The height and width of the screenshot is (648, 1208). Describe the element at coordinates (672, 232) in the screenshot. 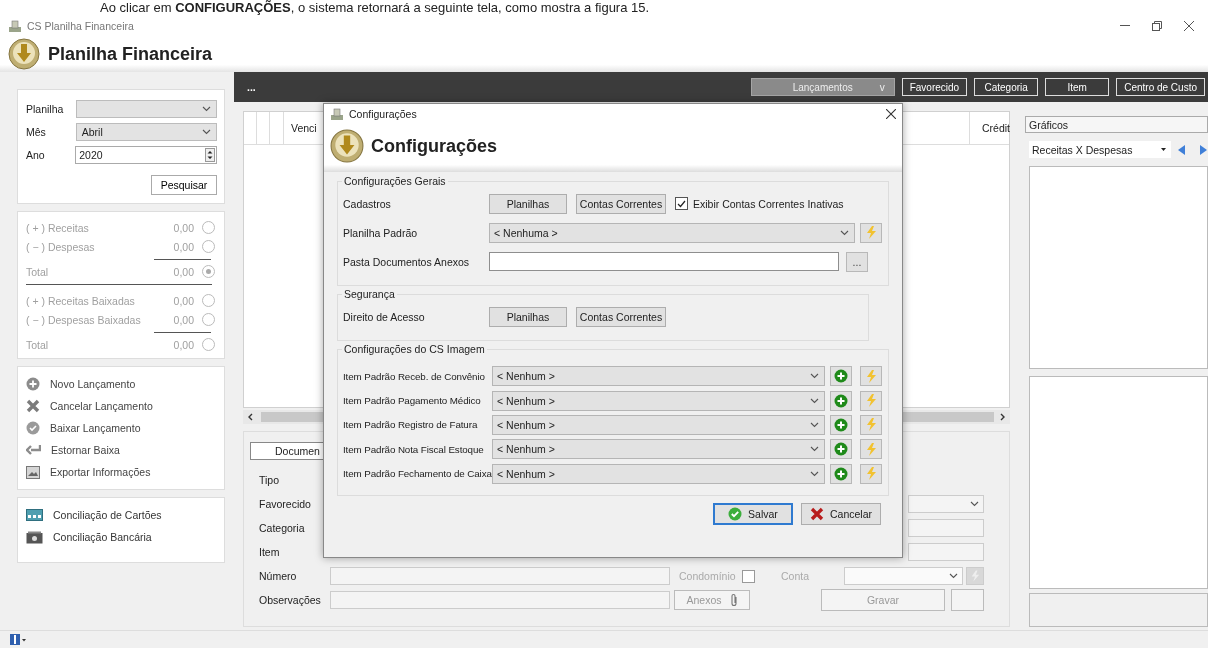

I see `dropdown: < Nenhuma >` at that location.